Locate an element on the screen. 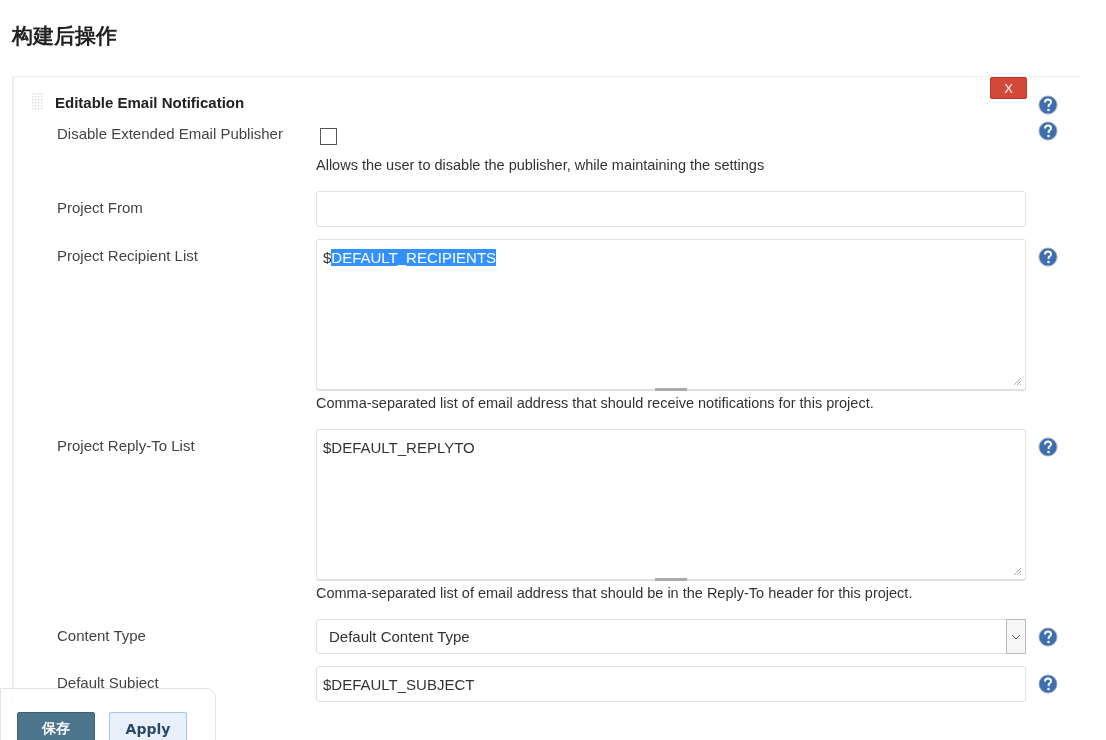 The height and width of the screenshot is (740, 1106). text-field: $DEFAULT_SUBJECT is located at coordinates (671, 684).